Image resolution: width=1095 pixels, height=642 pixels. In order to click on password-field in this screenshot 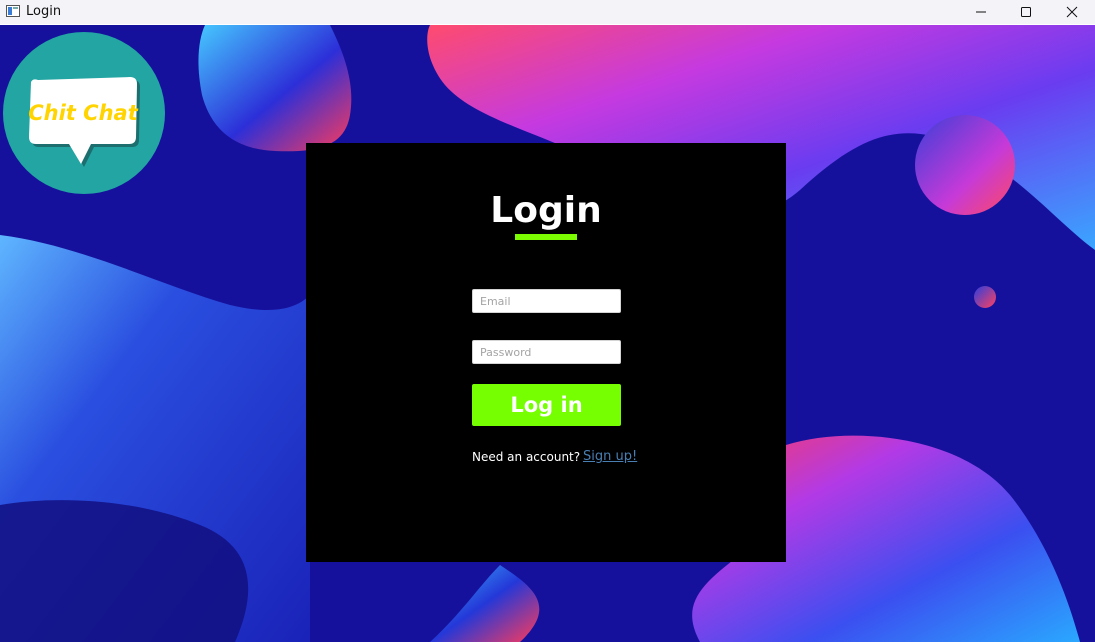, I will do `click(546, 352)`.